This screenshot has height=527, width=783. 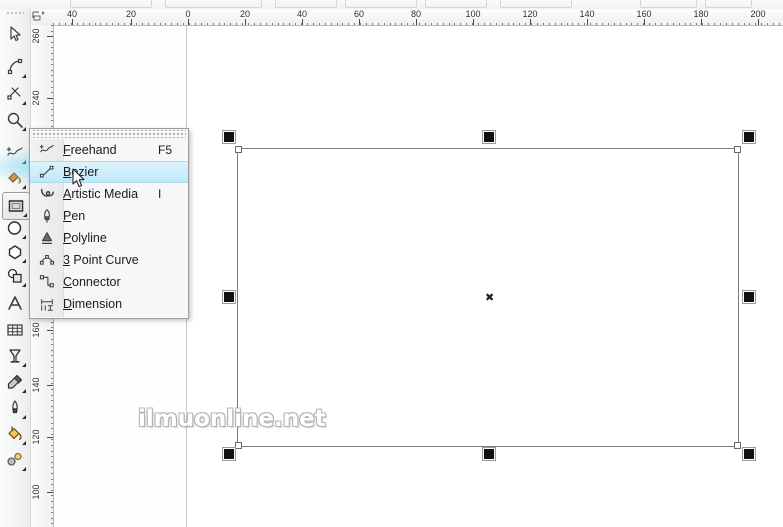 What do you see at coordinates (229, 454) in the screenshot?
I see `selection-handle-sw` at bounding box center [229, 454].